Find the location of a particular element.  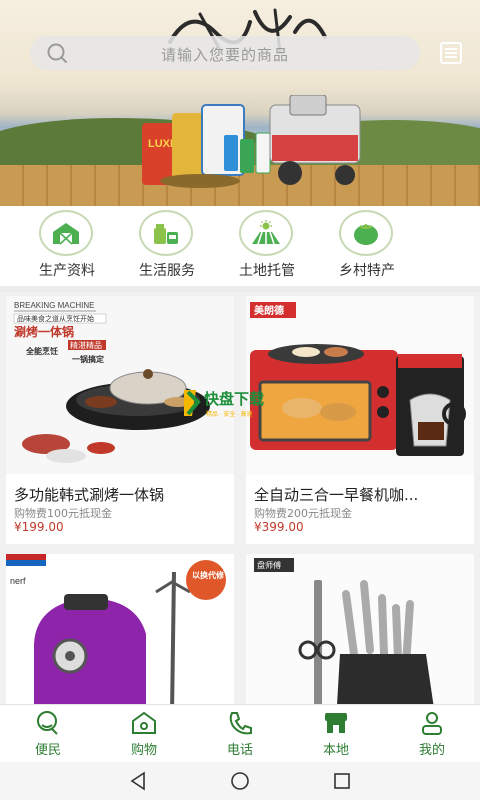

product-image-text: 全能烹饪 is located at coordinates (41, 351).